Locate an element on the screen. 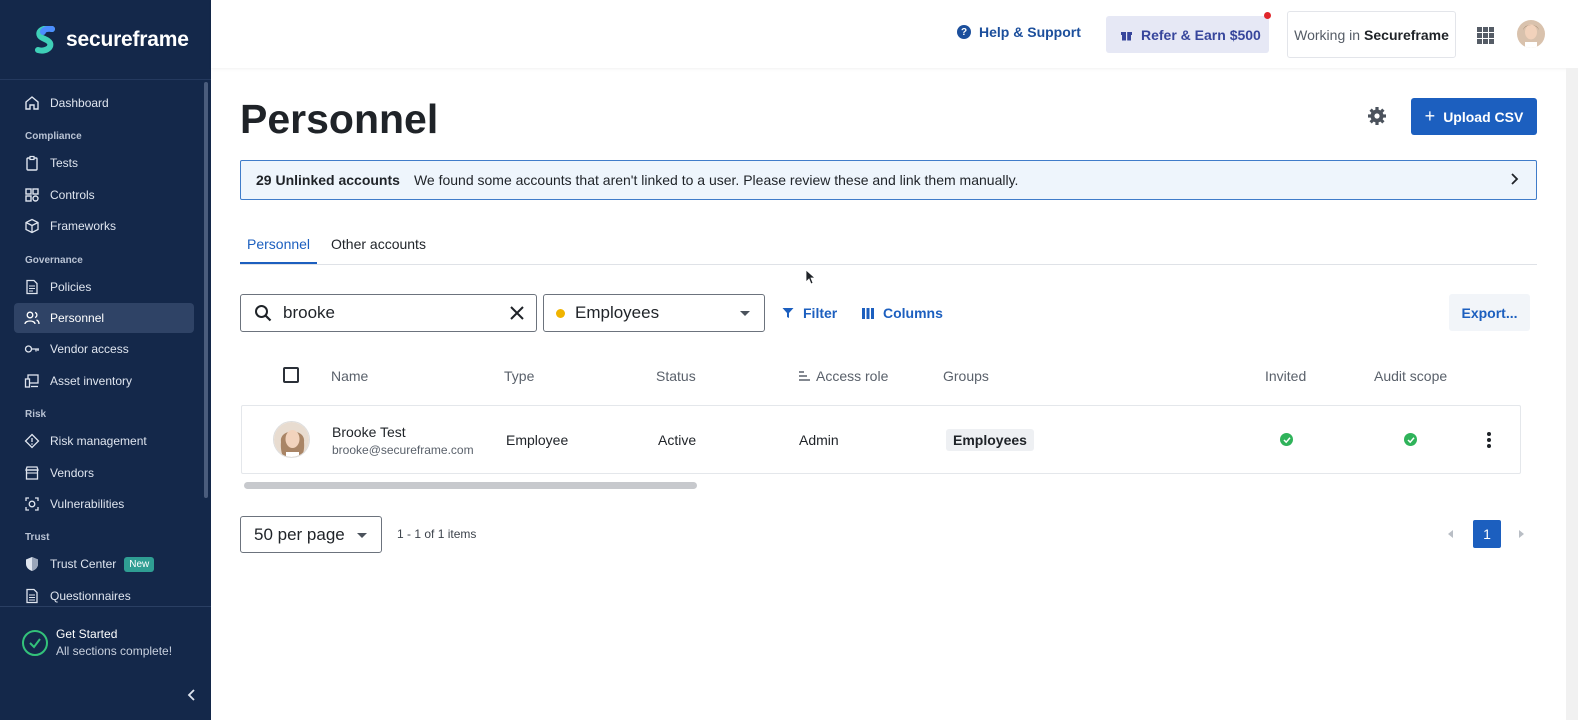 This screenshot has height=720, width=1578. select-all-checkbox is located at coordinates (291, 375).